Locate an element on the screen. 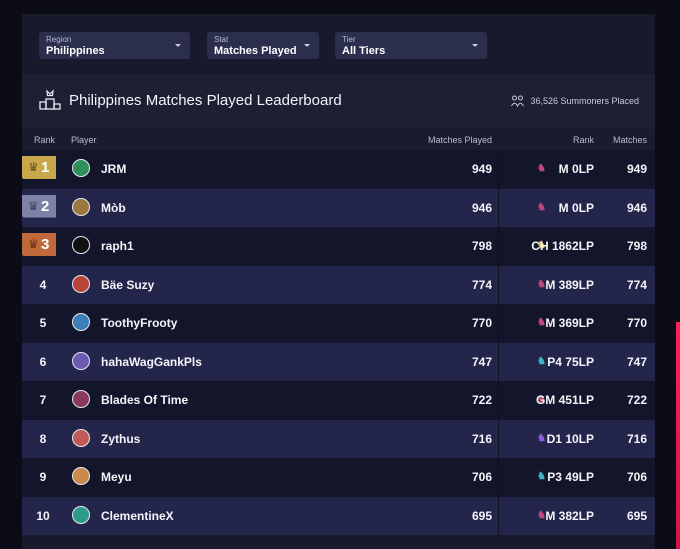 Image resolution: width=680 pixels, height=549 pixels. column-matches-played: Matches Played is located at coordinates (447, 140).